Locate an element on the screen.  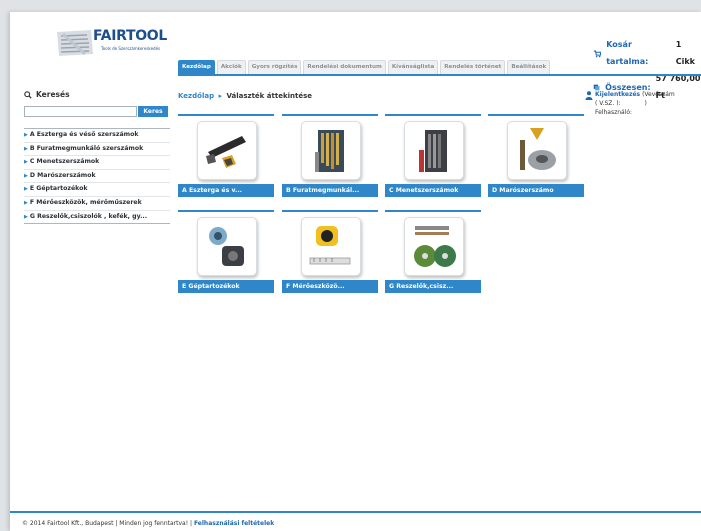
category-label: D Marószerszámok is located at coordinates (62, 175).